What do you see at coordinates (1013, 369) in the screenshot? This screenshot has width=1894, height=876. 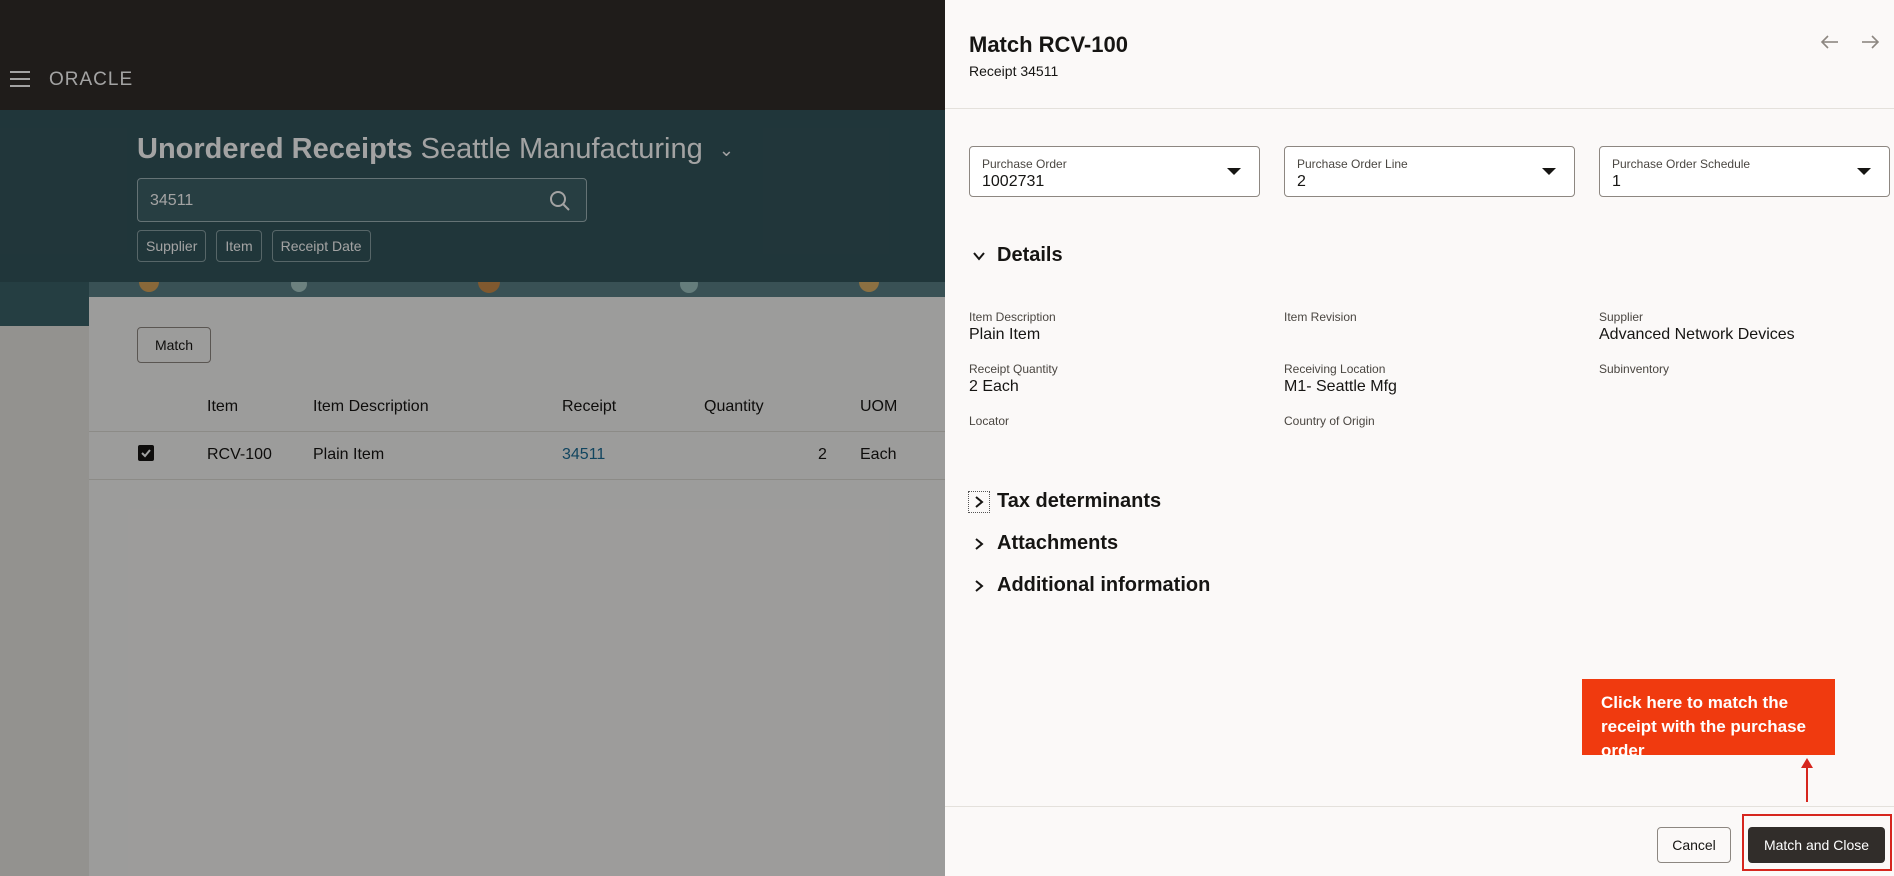 I see `field-label-receipt-quantity: Receipt Quantity` at bounding box center [1013, 369].